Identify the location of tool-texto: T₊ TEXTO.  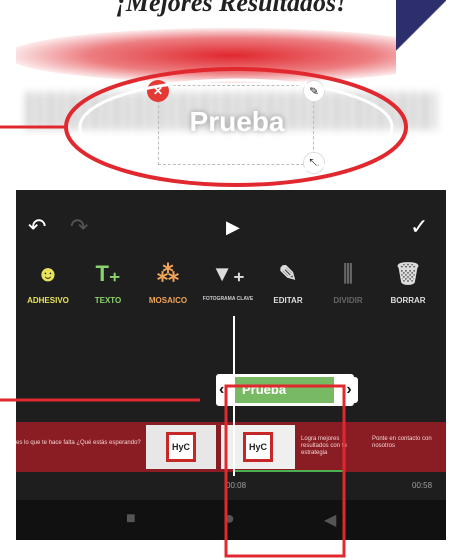
(108, 281).